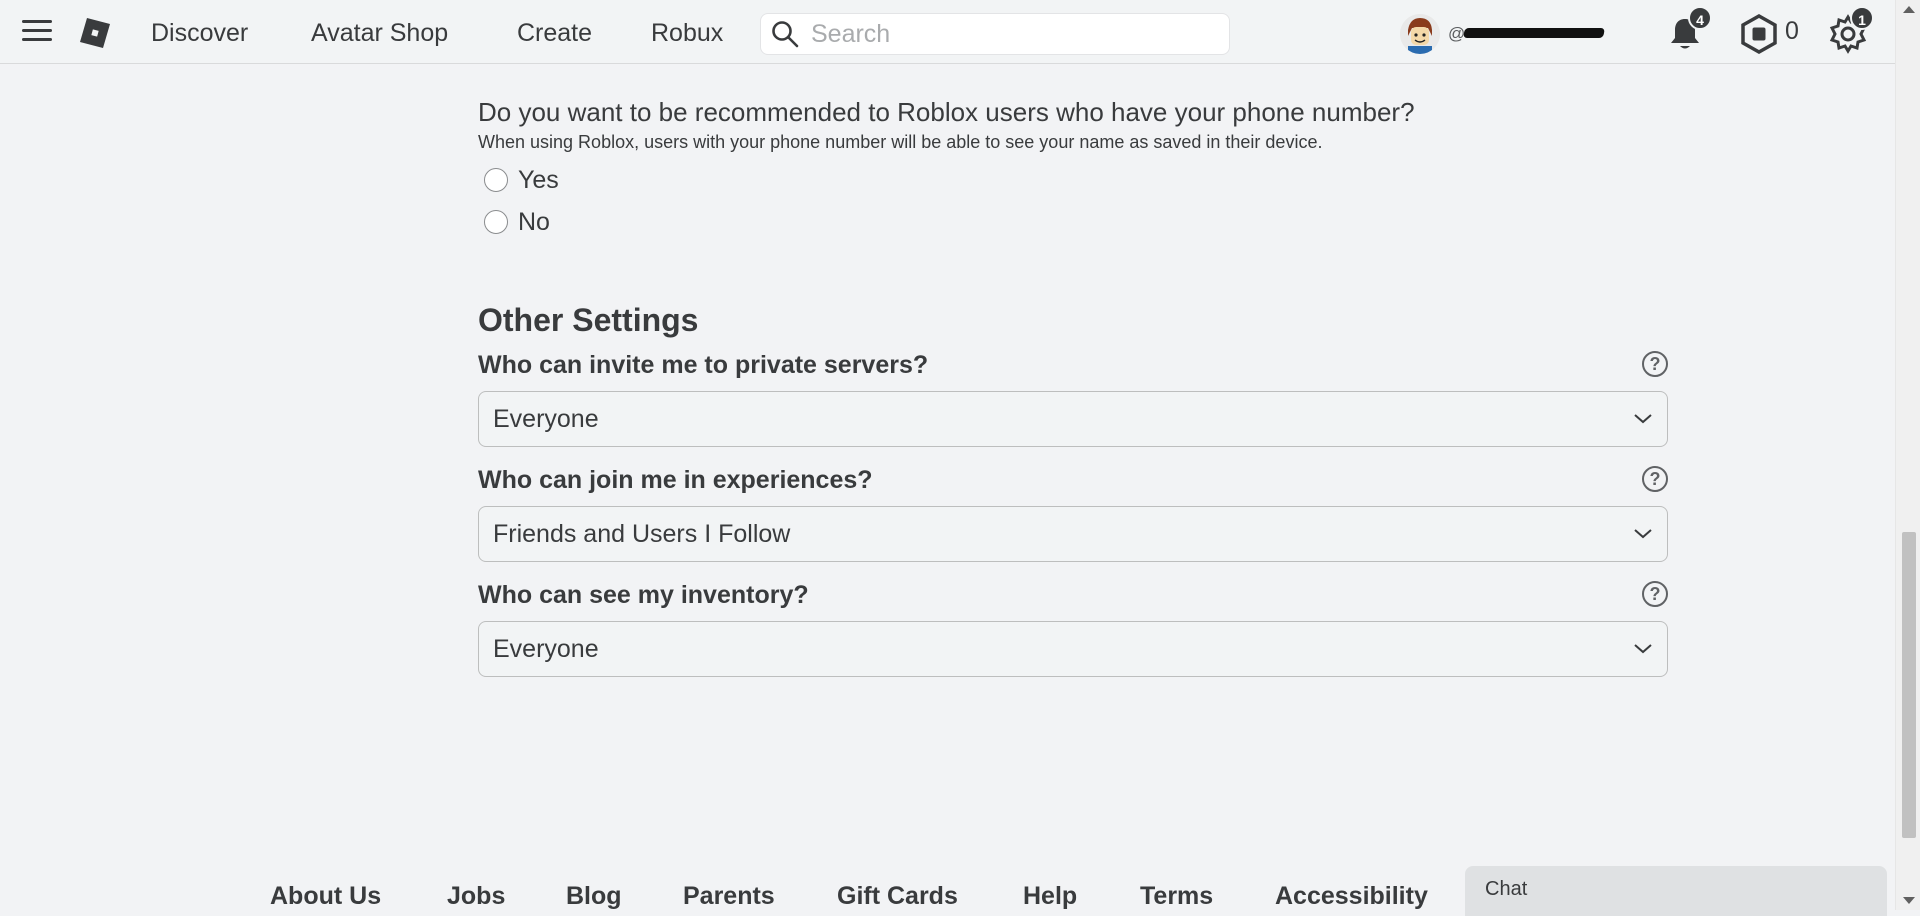 The width and height of the screenshot is (1920, 916). I want to click on notifications-button: 4, so click(1690, 31).